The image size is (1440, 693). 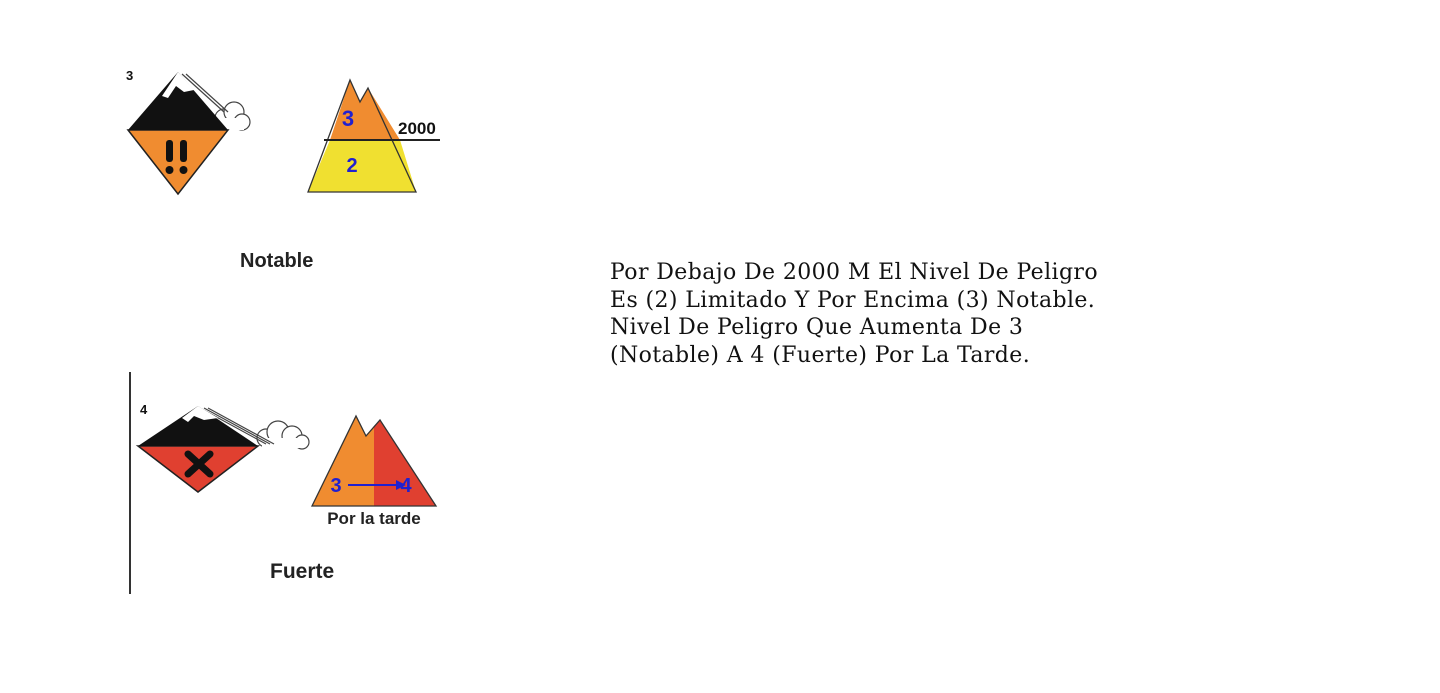 What do you see at coordinates (288, 170) in the screenshot?
I see `danger-level-notable-panel: 3 3 2 2000 Notable` at bounding box center [288, 170].